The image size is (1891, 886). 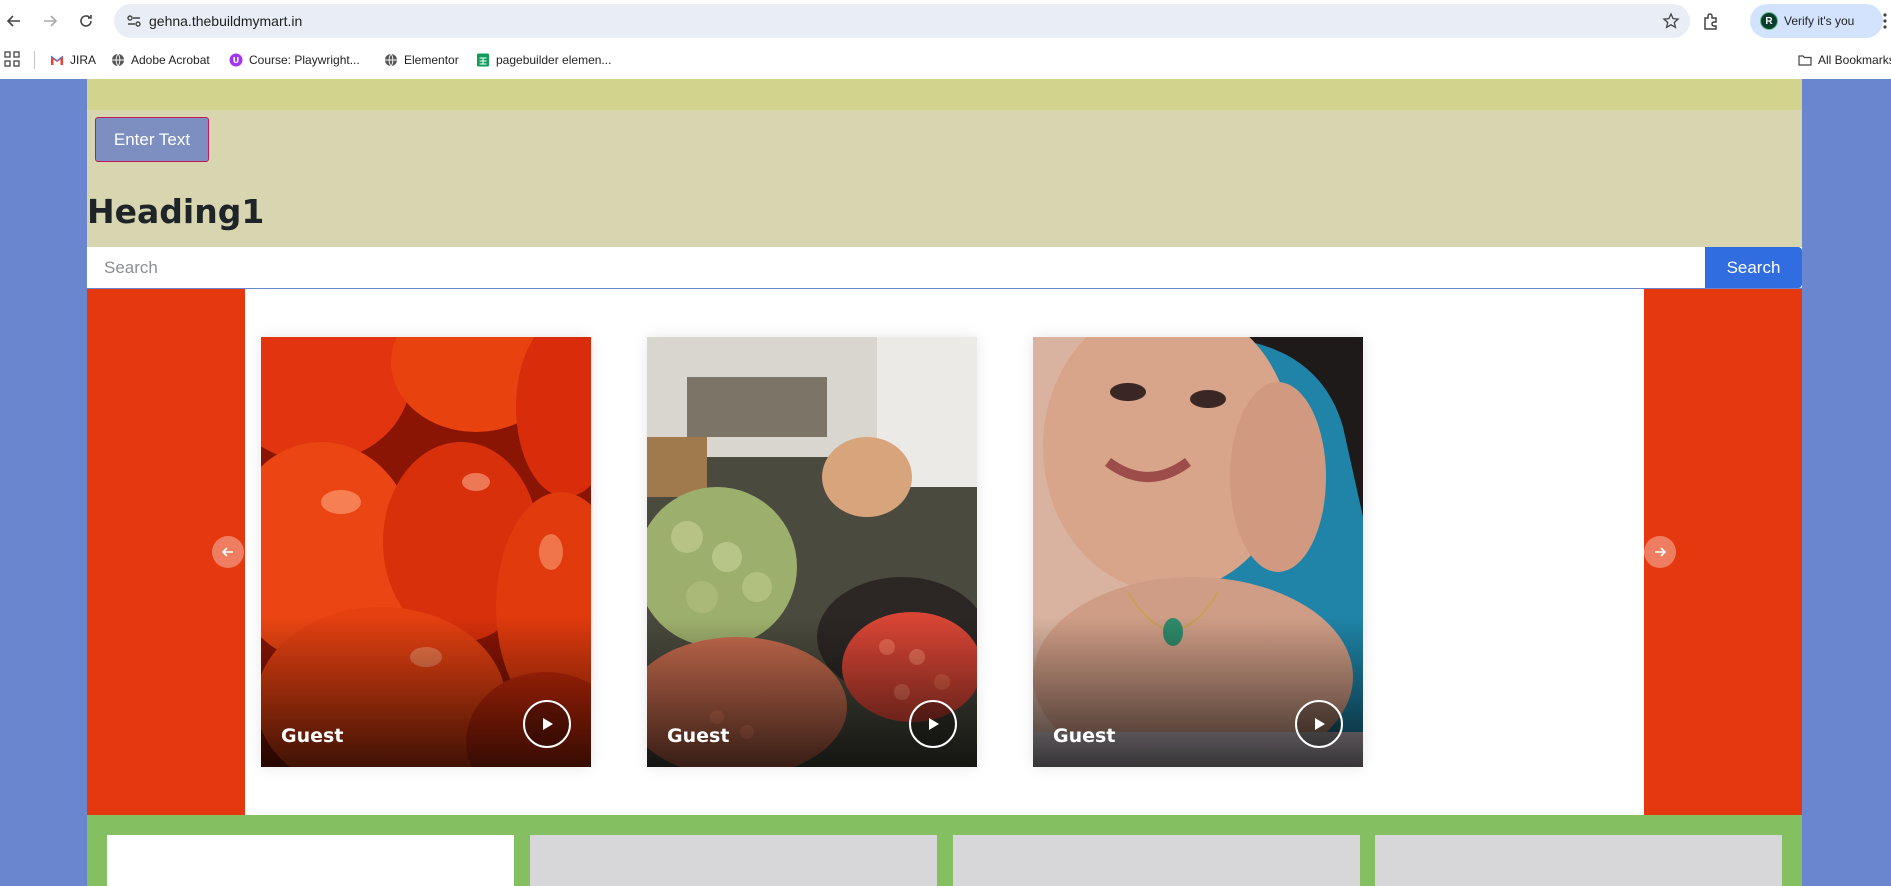 I want to click on url-text: gehna.thebuildmymart.in, so click(x=225, y=21).